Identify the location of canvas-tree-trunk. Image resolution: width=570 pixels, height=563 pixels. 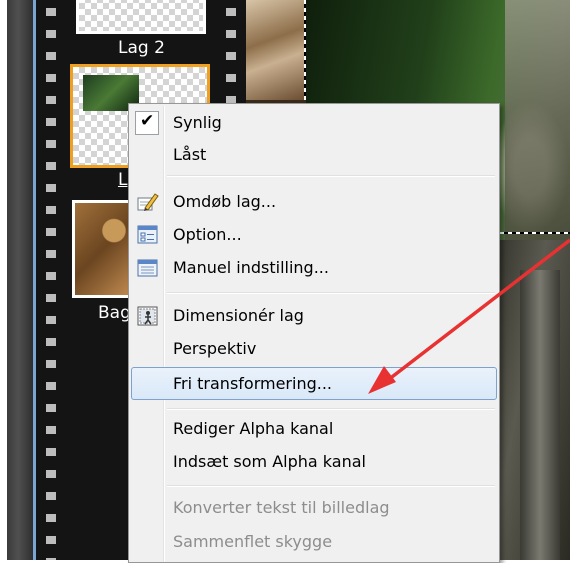
(540, 415).